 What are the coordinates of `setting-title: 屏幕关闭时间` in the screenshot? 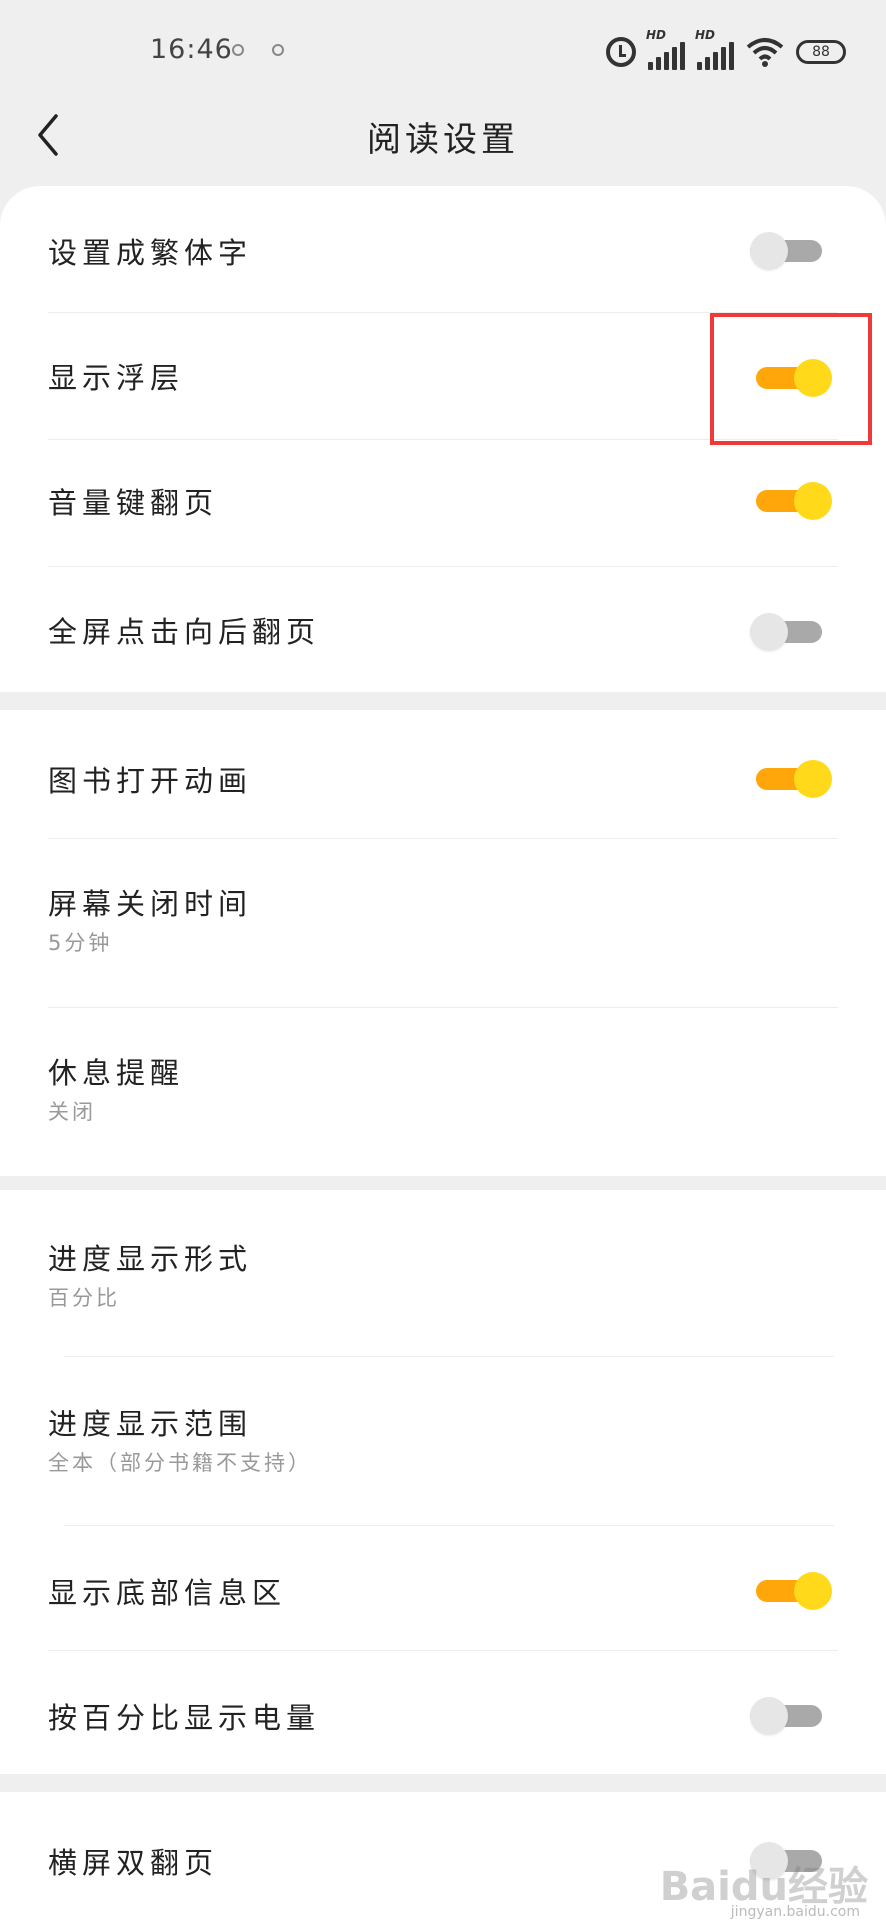 It's located at (150, 904).